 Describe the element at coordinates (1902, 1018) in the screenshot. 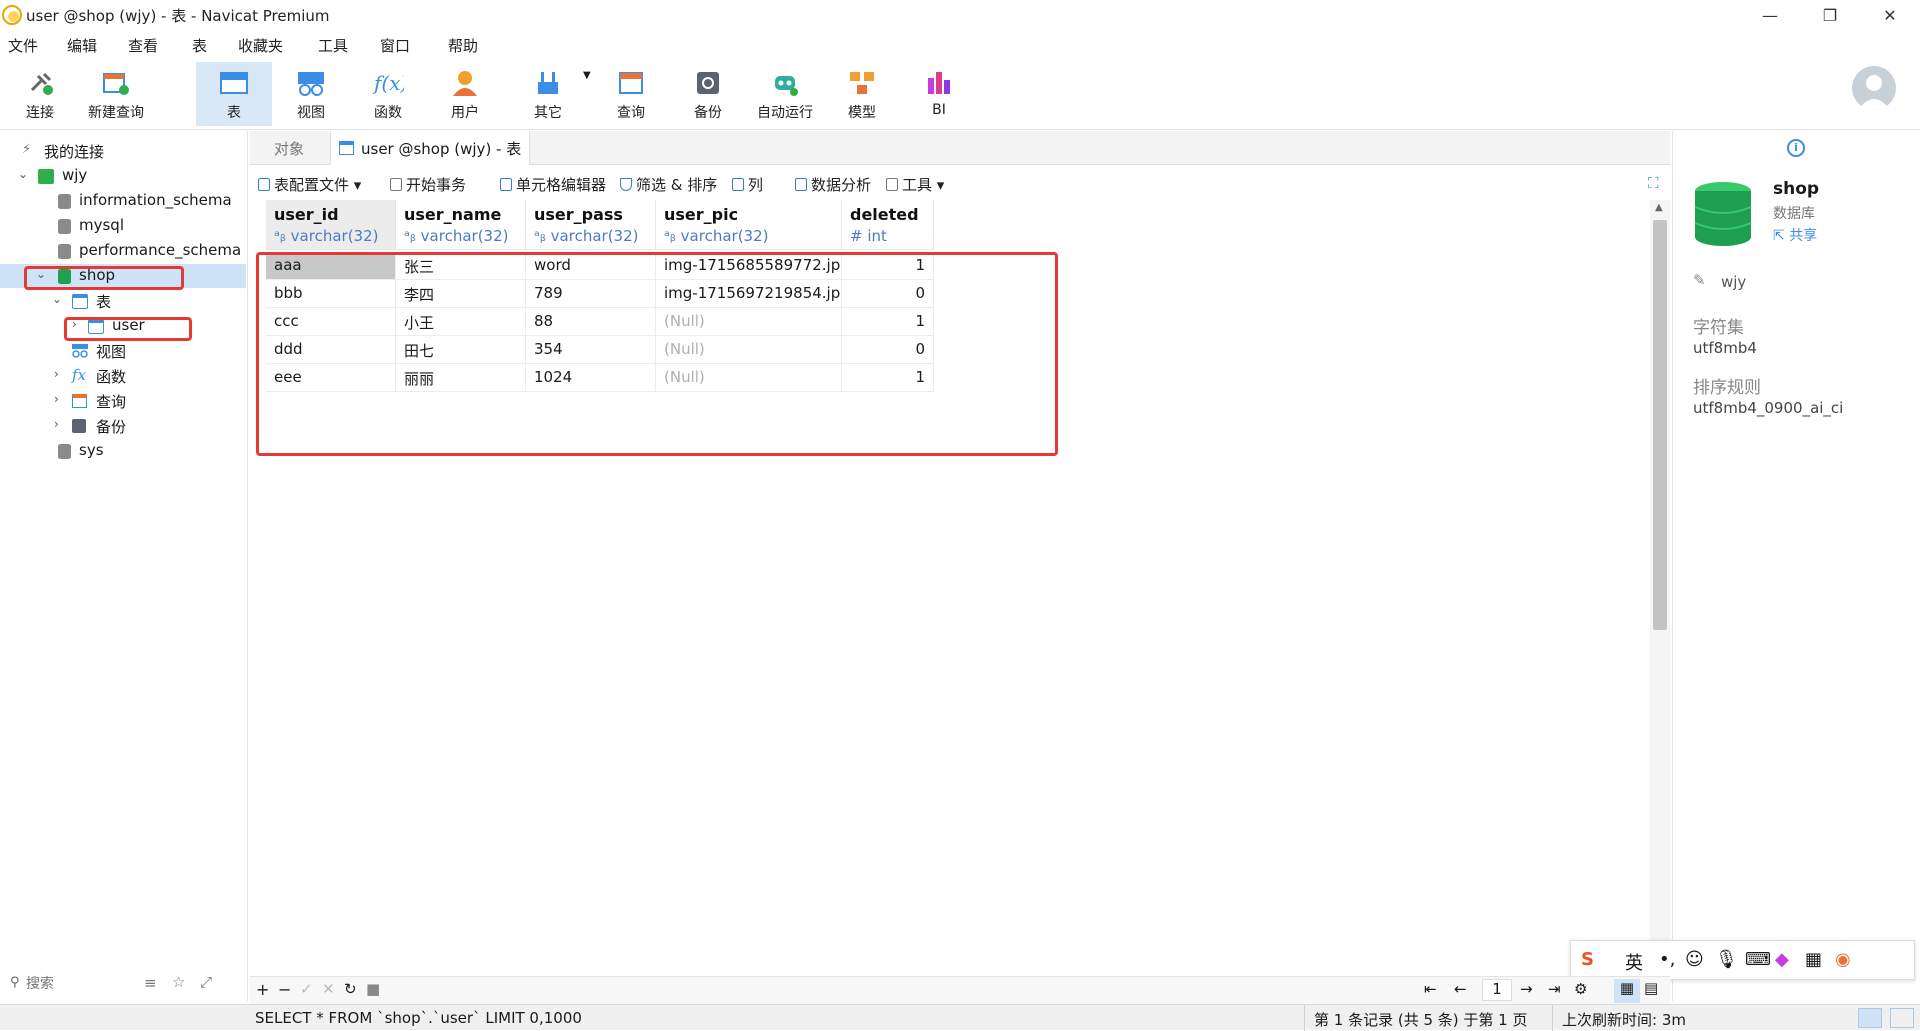

I see `toggle-right-panel-icon` at that location.